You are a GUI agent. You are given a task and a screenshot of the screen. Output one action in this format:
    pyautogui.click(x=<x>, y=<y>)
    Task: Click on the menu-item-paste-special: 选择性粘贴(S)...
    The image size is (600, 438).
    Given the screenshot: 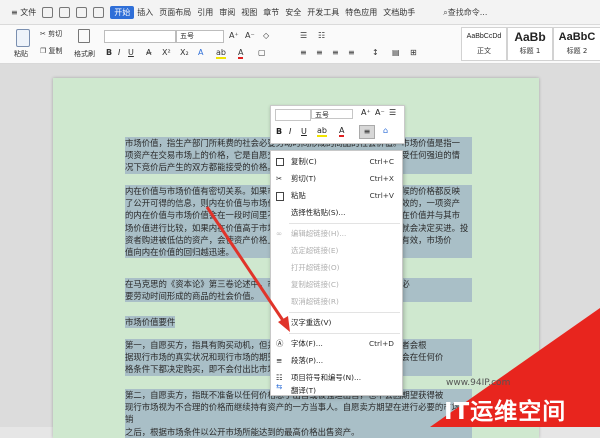 What is the action you would take?
    pyautogui.click(x=336, y=212)
    